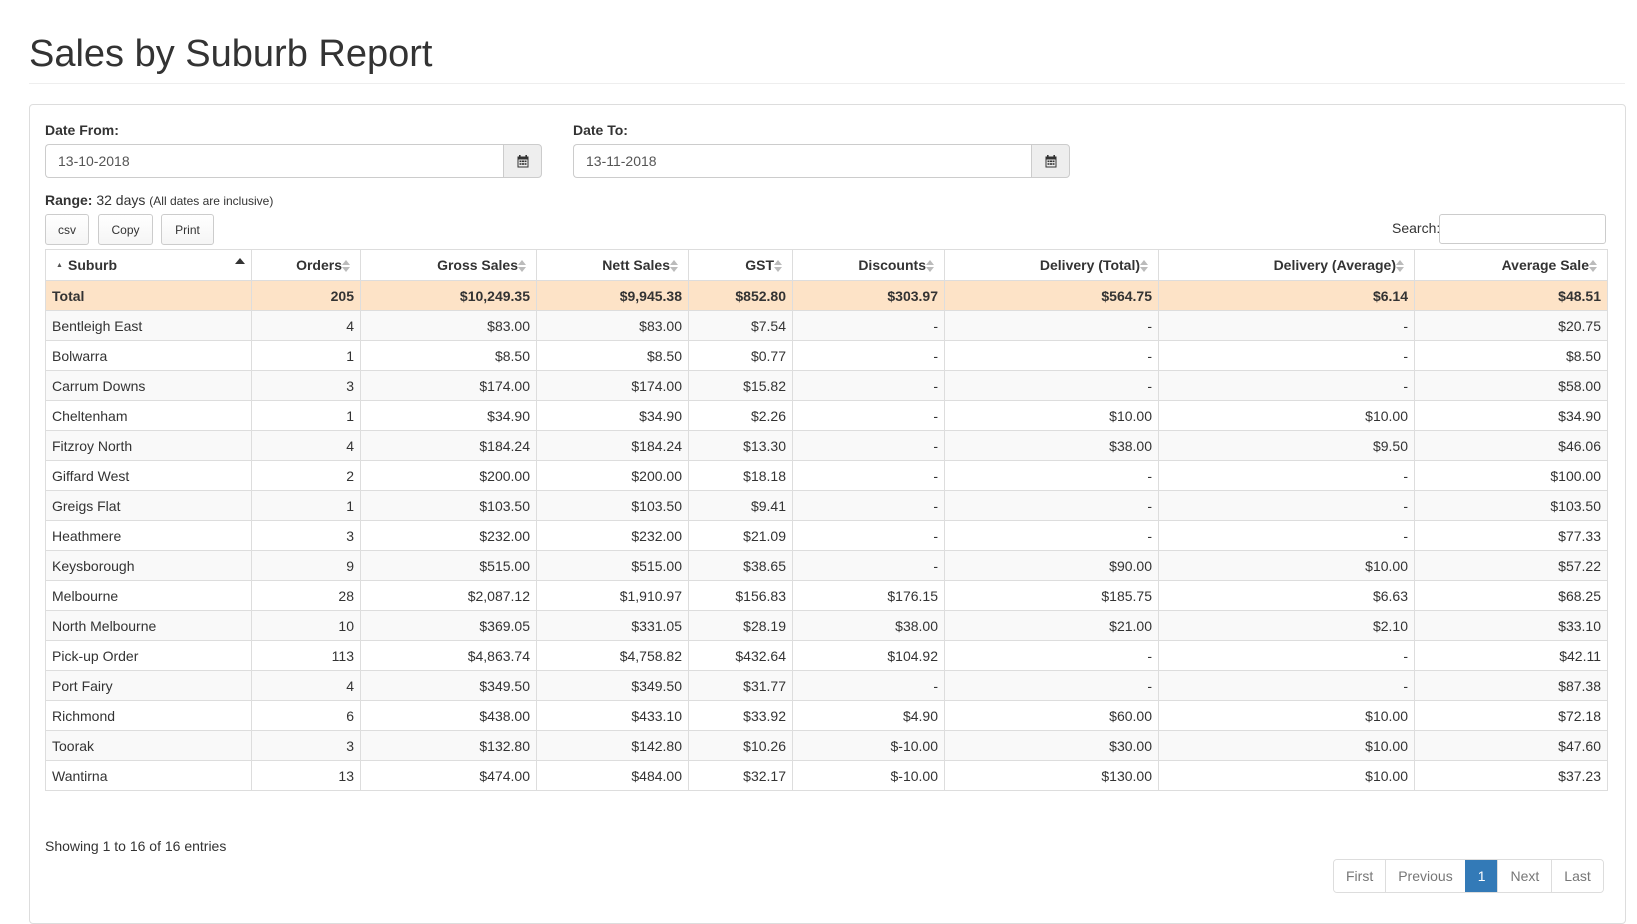 The image size is (1637, 924). Describe the element at coordinates (148, 655) in the screenshot. I see `cell-suburb: Pick-up Order` at that location.